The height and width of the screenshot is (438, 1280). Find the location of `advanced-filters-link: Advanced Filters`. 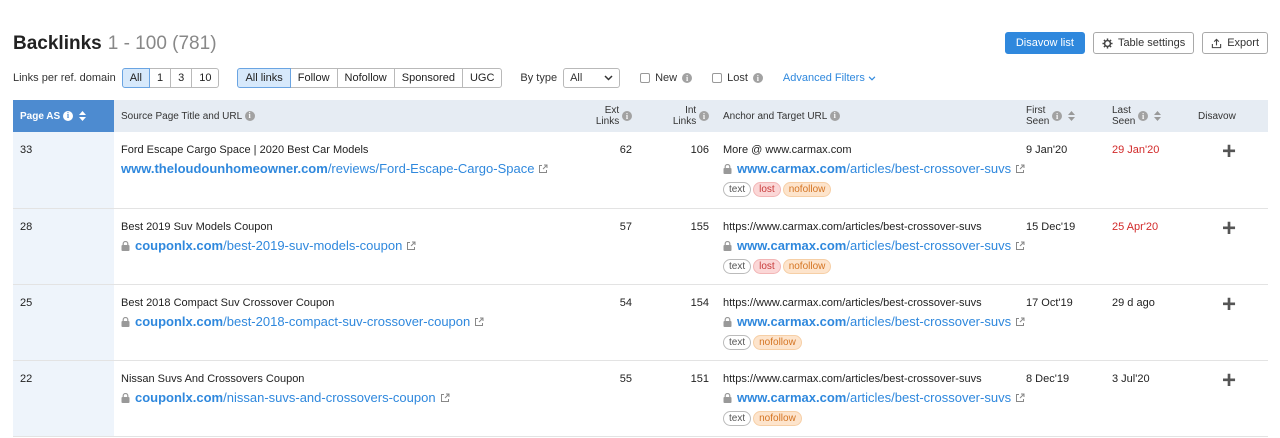

advanced-filters-link: Advanced Filters is located at coordinates (829, 78).